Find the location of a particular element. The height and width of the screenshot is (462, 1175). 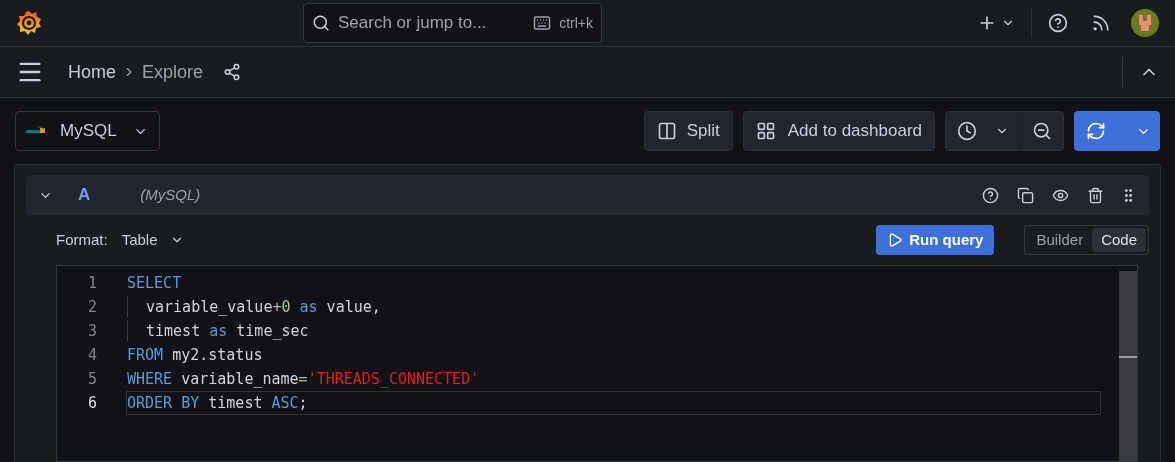

split-button: Split is located at coordinates (688, 131).